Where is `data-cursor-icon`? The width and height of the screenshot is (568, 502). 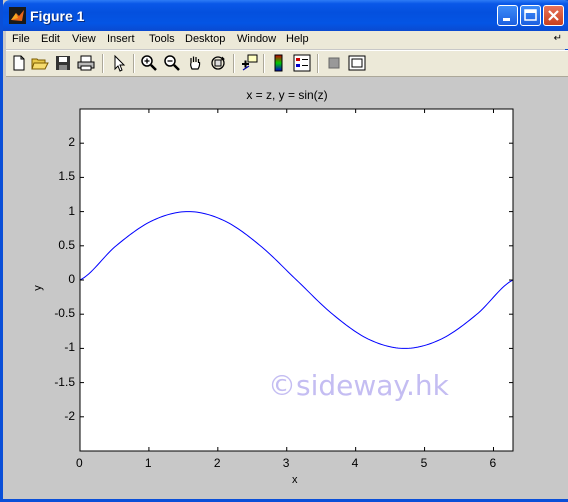 data-cursor-icon is located at coordinates (249, 63).